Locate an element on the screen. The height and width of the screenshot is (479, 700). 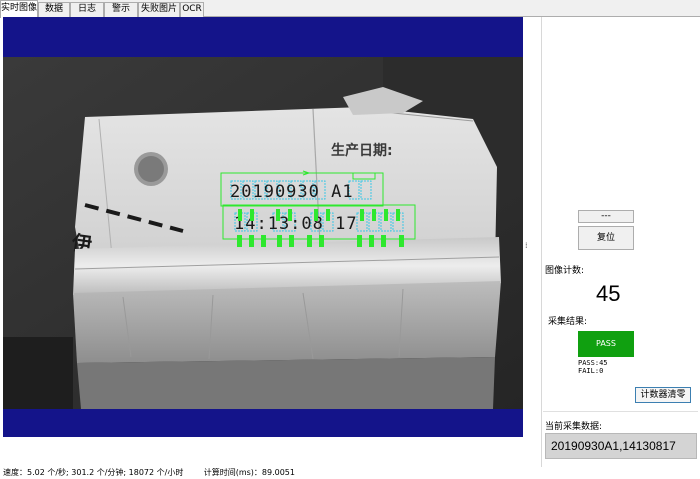
splitter-grip: ⁞ is located at coordinates (526, 245).